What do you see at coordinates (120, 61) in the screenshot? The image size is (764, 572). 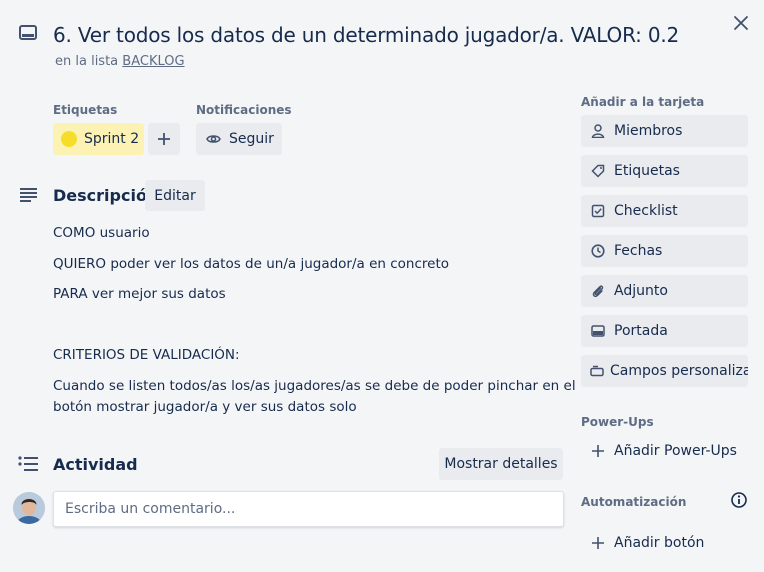 I see `list-reference: en la lista BACKLOG` at bounding box center [120, 61].